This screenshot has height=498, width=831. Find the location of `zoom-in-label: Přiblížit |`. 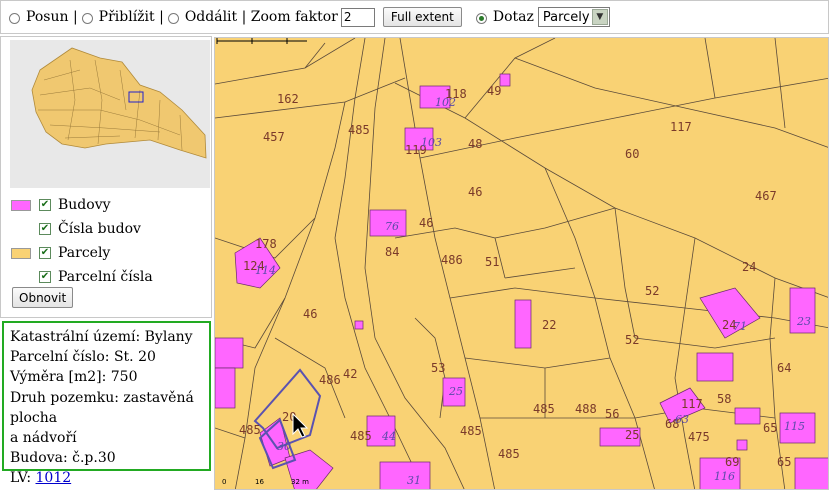

zoom-in-label: Přiblížit | is located at coordinates (131, 17).